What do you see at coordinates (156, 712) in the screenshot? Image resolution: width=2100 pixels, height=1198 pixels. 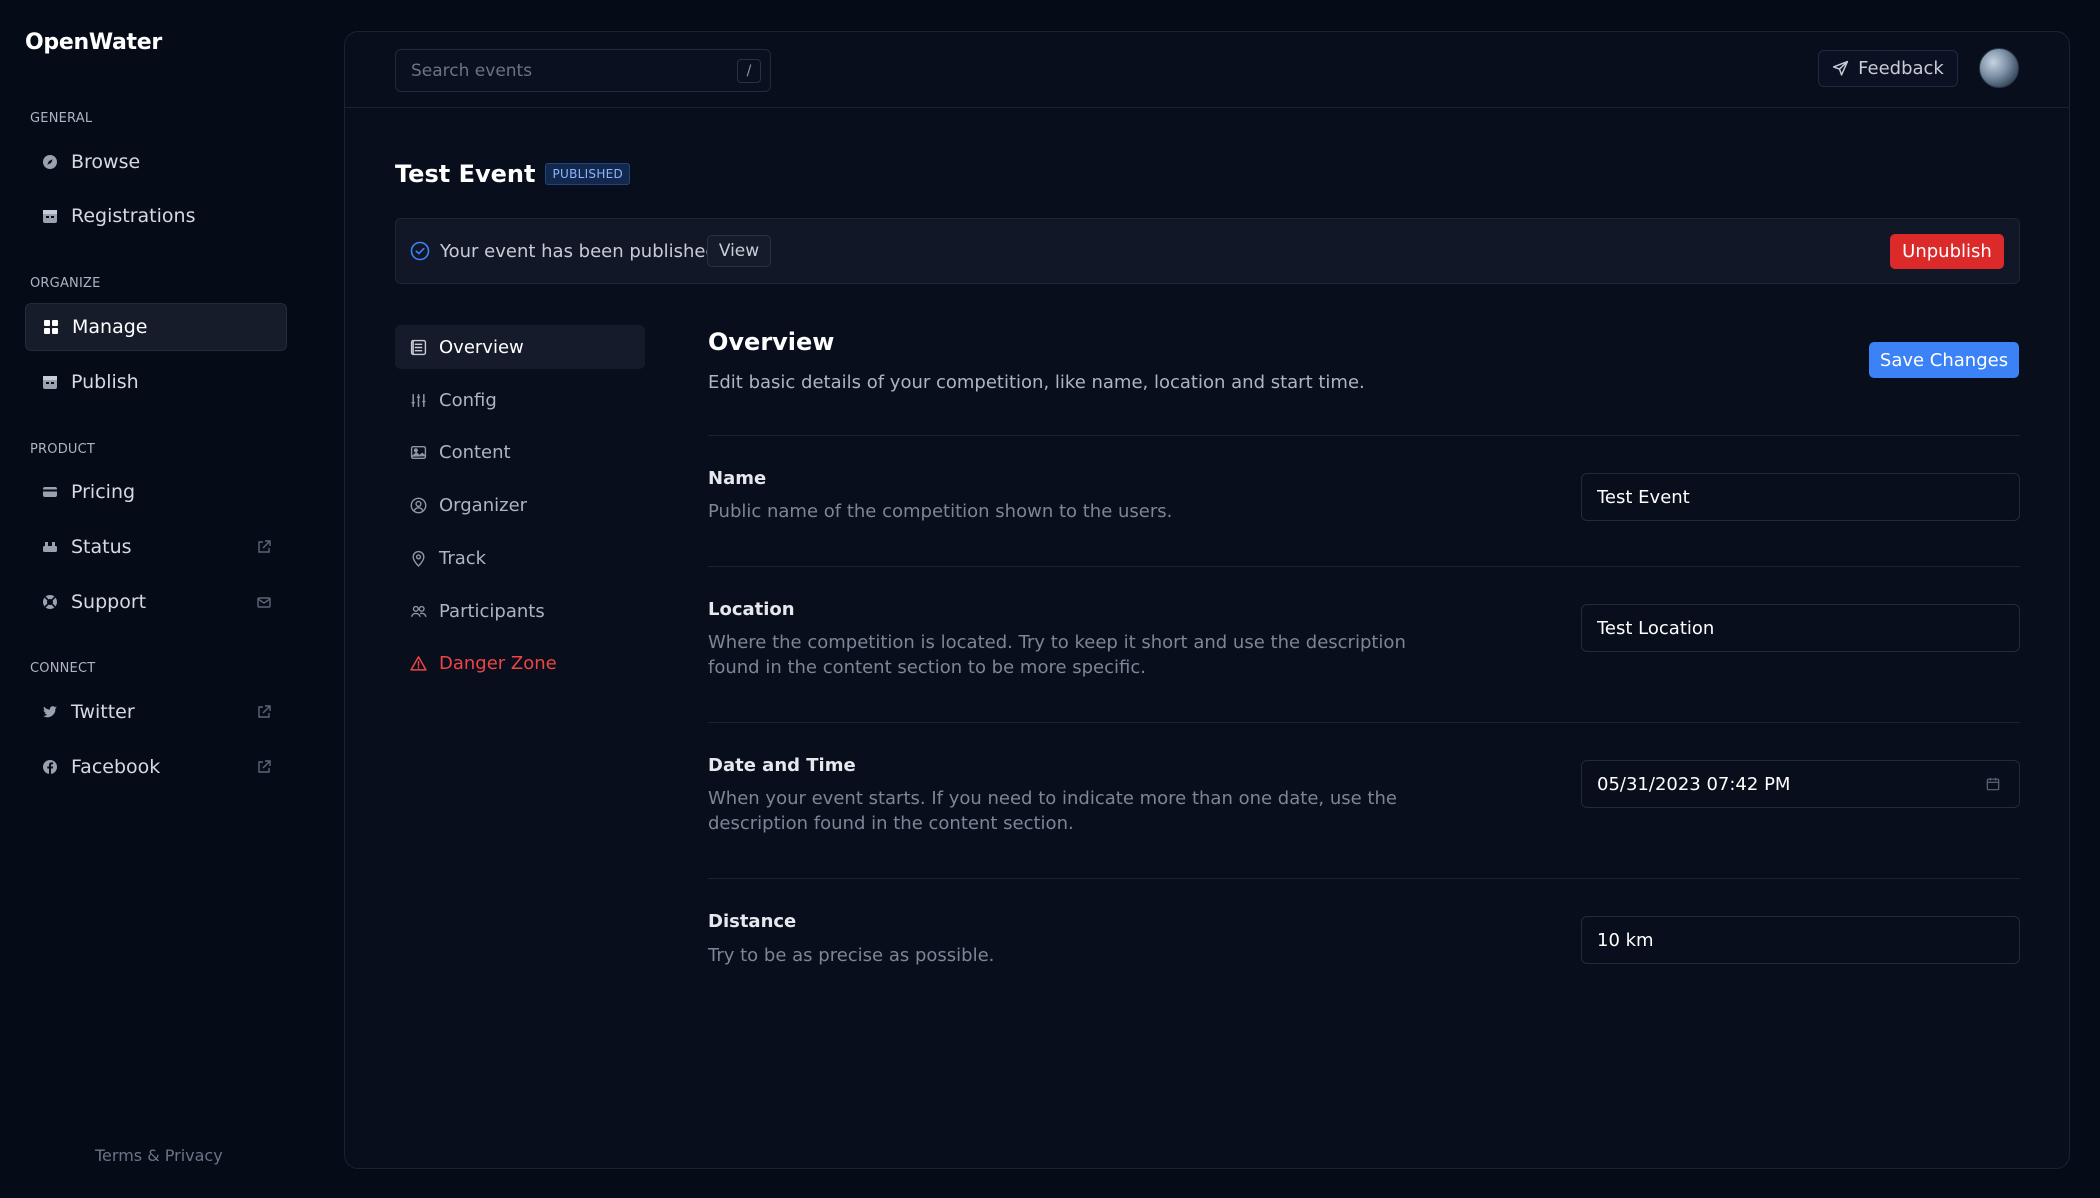 I see `sidebar-item-twitter: Twitter` at bounding box center [156, 712].